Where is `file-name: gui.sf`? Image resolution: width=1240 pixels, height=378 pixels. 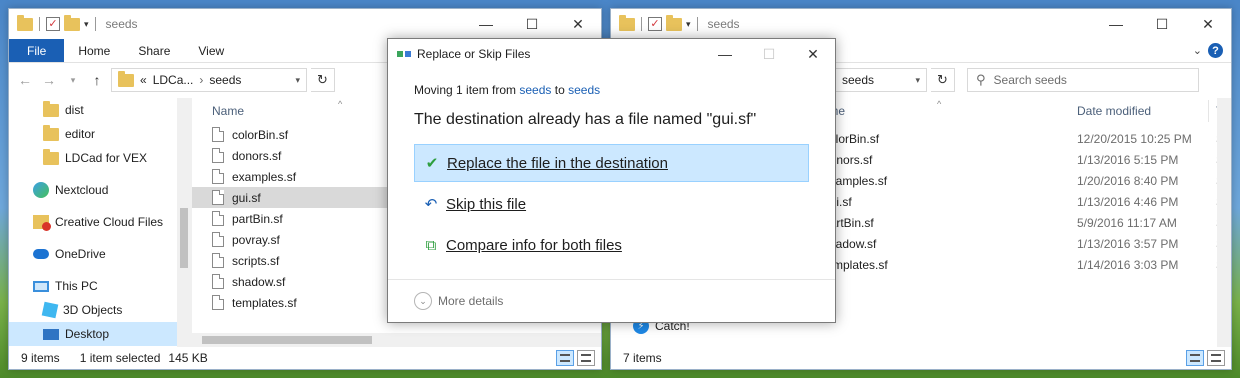 file-name: gui.sf is located at coordinates (246, 197).